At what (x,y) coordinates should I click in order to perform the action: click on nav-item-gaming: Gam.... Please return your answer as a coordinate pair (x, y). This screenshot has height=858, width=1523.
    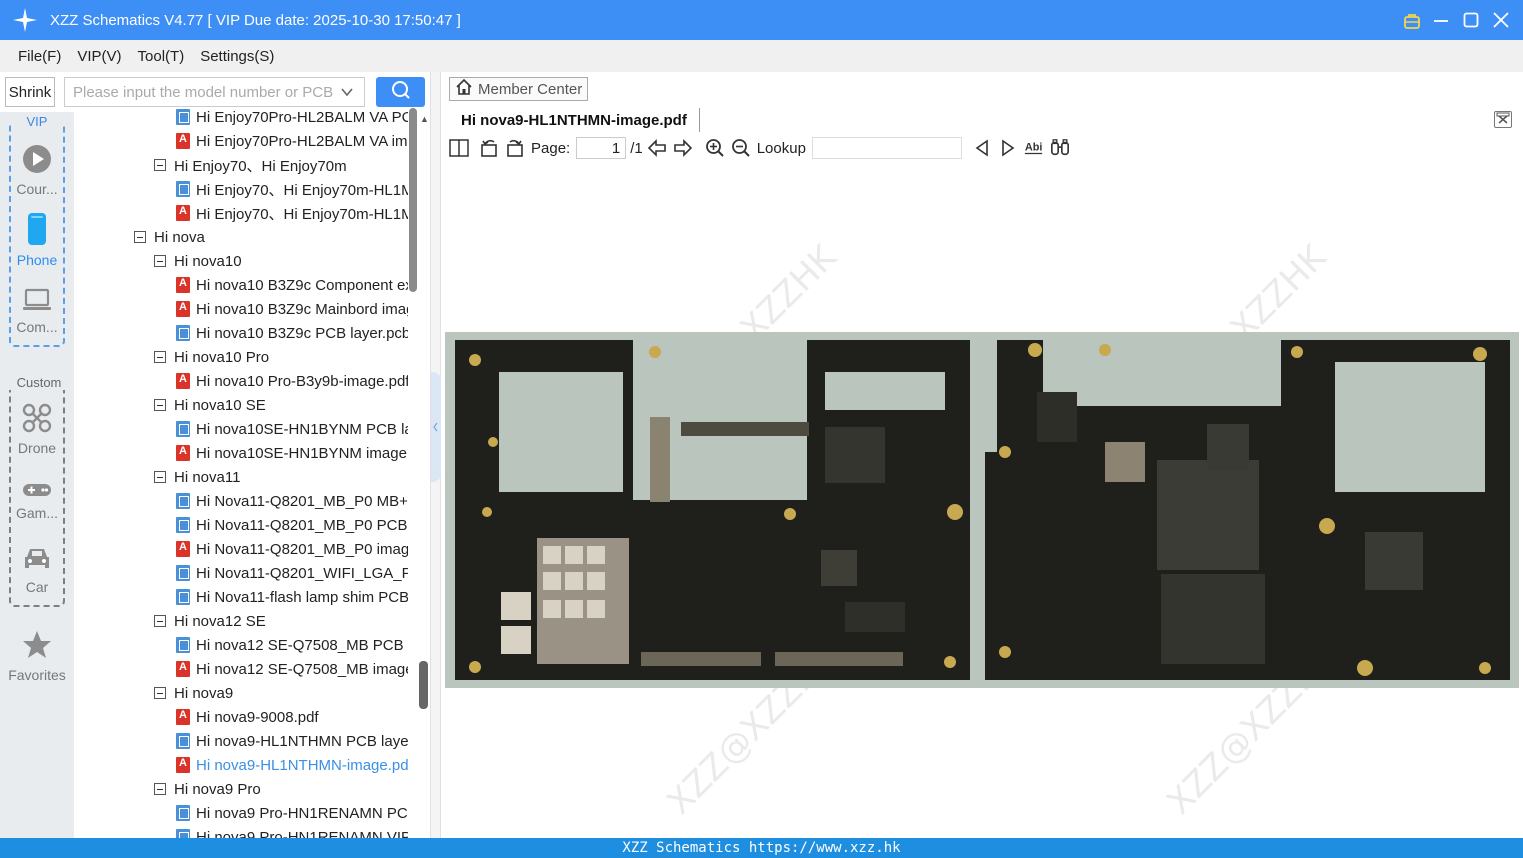
    Looking at the image, I should click on (37, 501).